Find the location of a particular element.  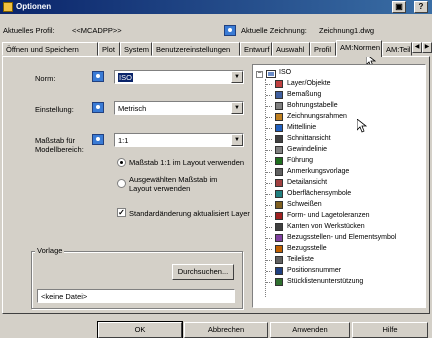

einstellung-combo: Metrisch ▼ is located at coordinates (179, 108).